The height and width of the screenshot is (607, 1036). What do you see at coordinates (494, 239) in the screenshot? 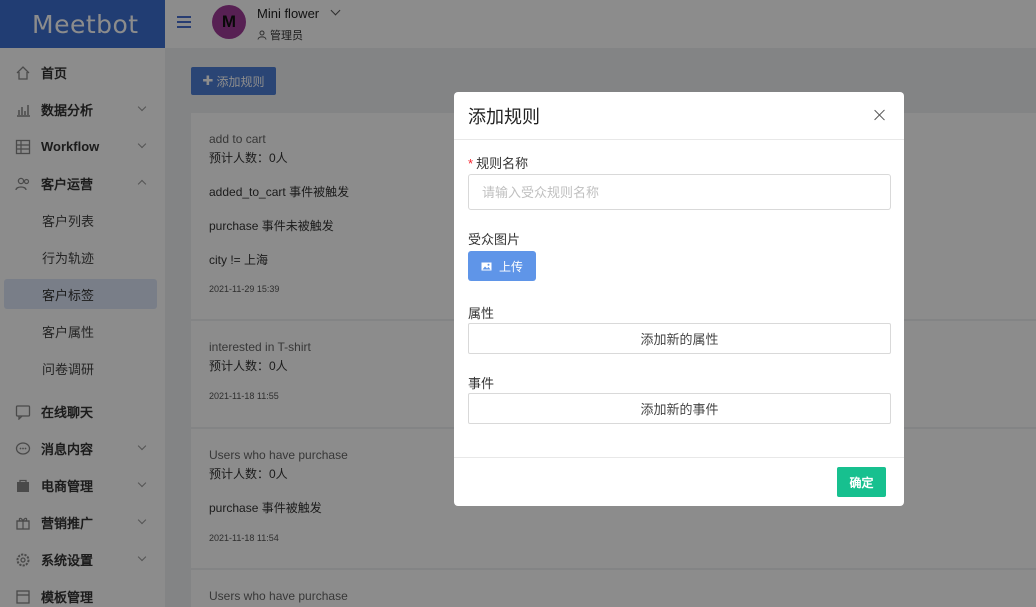
I see `audience-image-label: 受众图片` at bounding box center [494, 239].